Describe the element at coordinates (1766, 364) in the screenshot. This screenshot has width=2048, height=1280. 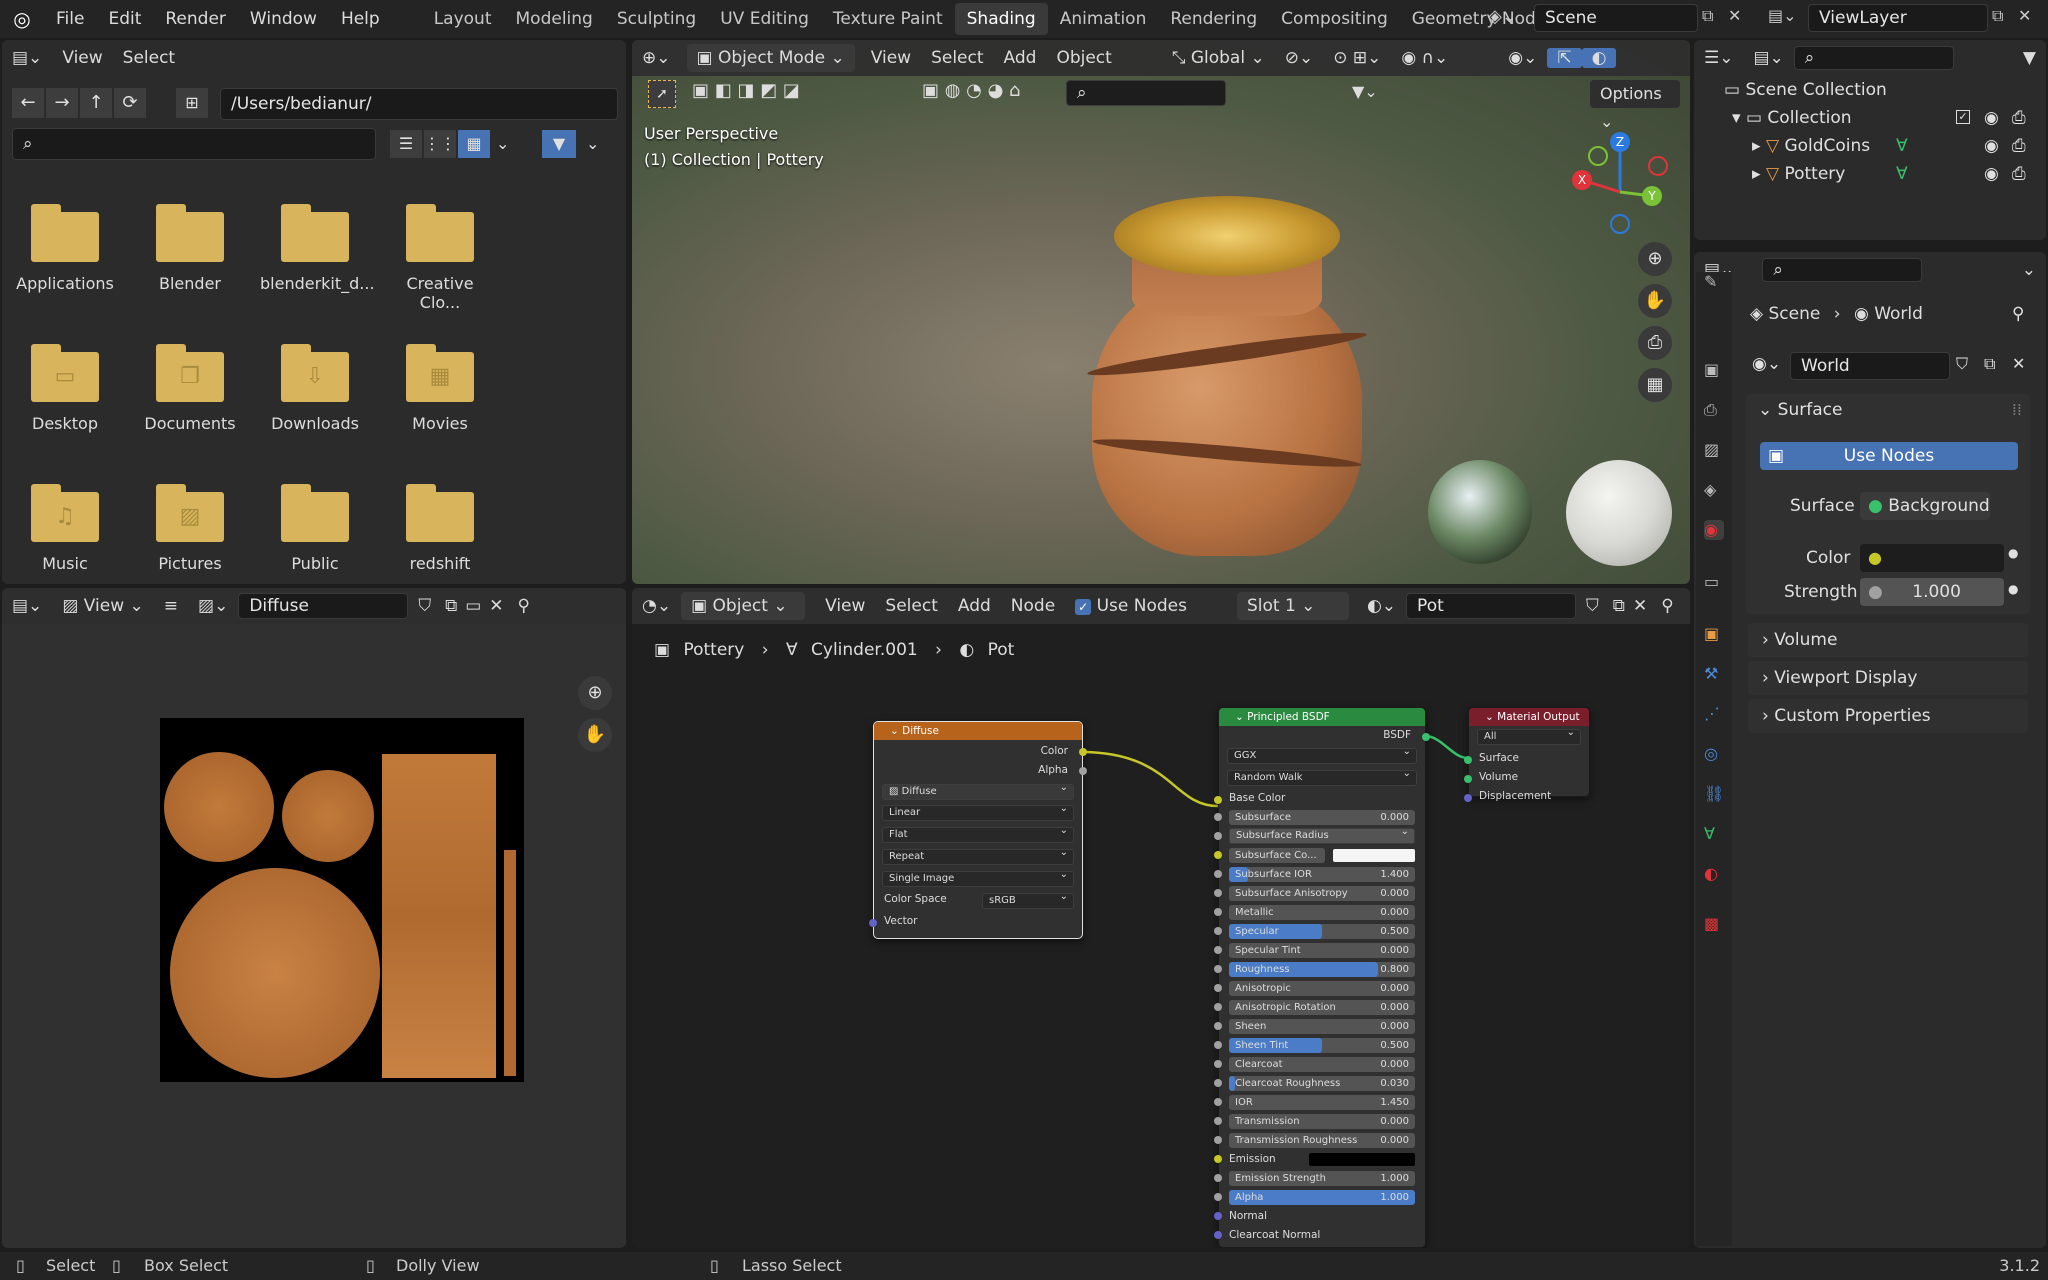
I see `world-browse-icon: ◉⌄` at that location.